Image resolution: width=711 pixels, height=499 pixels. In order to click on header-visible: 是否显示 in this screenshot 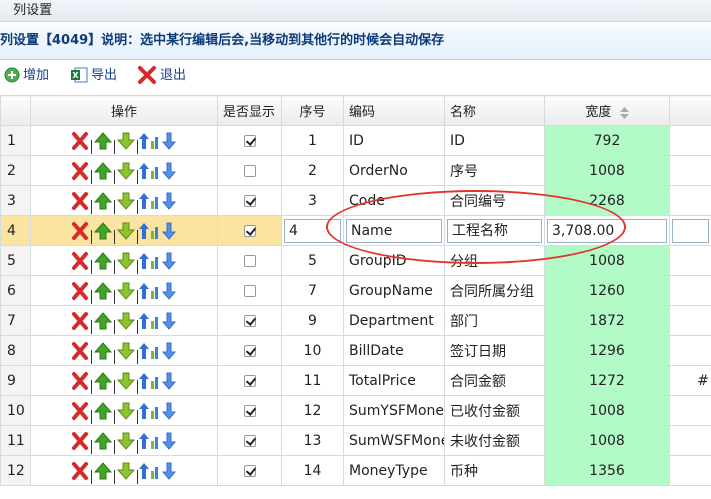, I will do `click(249, 110)`.